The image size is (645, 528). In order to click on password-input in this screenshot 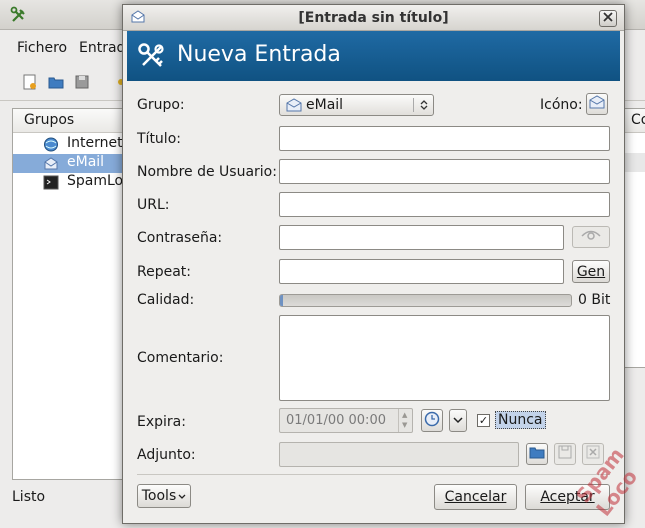, I will do `click(421, 237)`.